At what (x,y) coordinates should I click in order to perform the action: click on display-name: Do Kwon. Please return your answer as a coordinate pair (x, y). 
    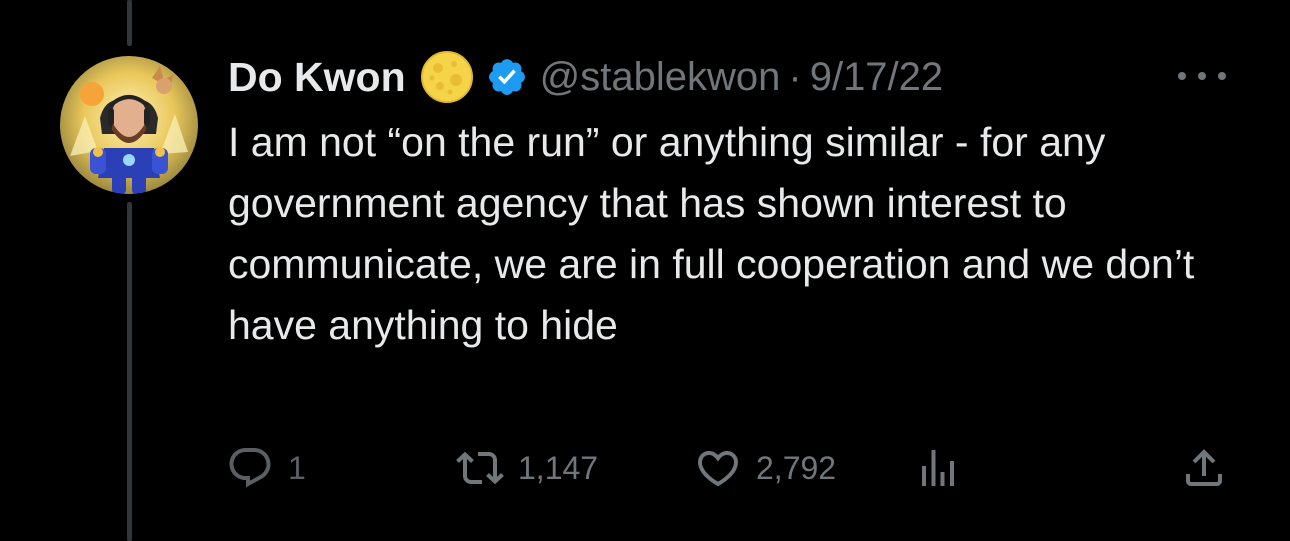
    Looking at the image, I should click on (317, 77).